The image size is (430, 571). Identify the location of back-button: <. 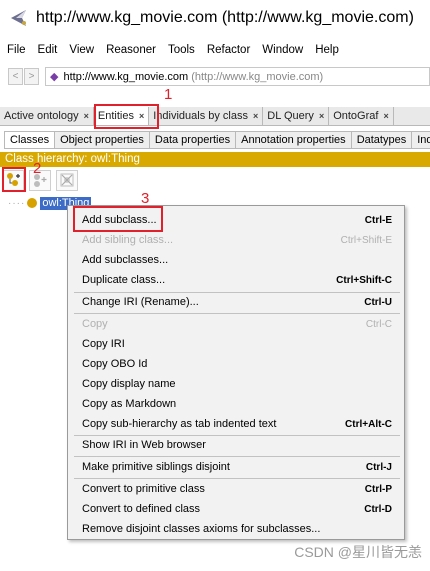
(15, 76).